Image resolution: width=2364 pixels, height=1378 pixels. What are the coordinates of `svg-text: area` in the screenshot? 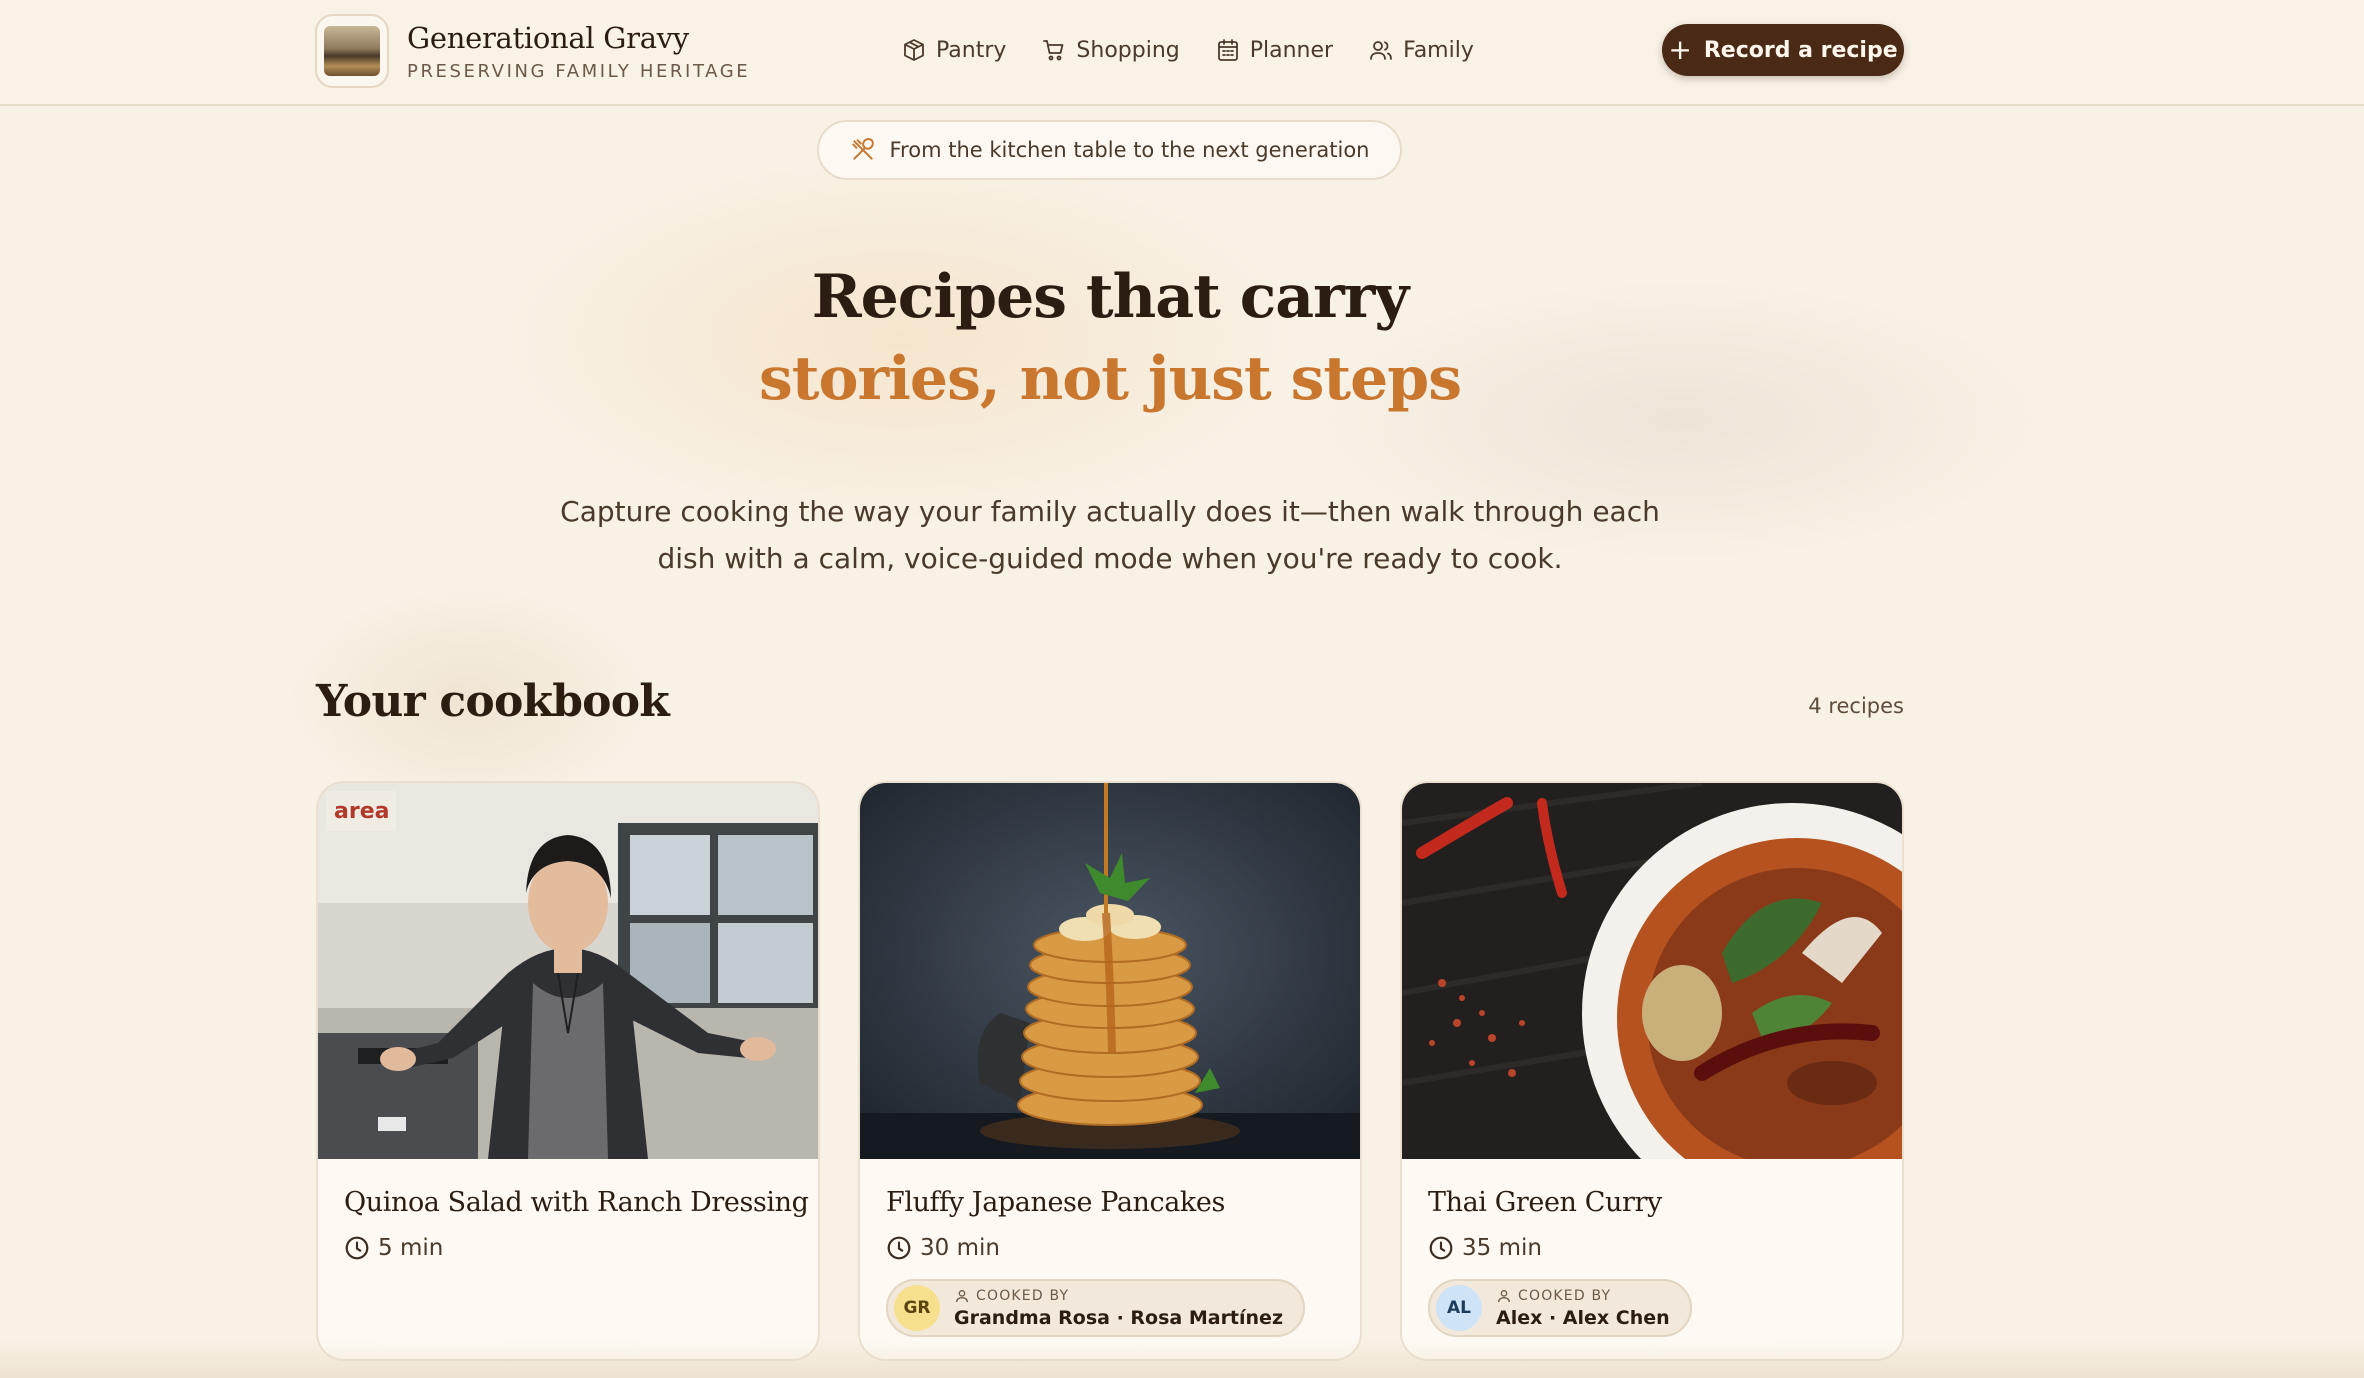 It's located at (361, 811).